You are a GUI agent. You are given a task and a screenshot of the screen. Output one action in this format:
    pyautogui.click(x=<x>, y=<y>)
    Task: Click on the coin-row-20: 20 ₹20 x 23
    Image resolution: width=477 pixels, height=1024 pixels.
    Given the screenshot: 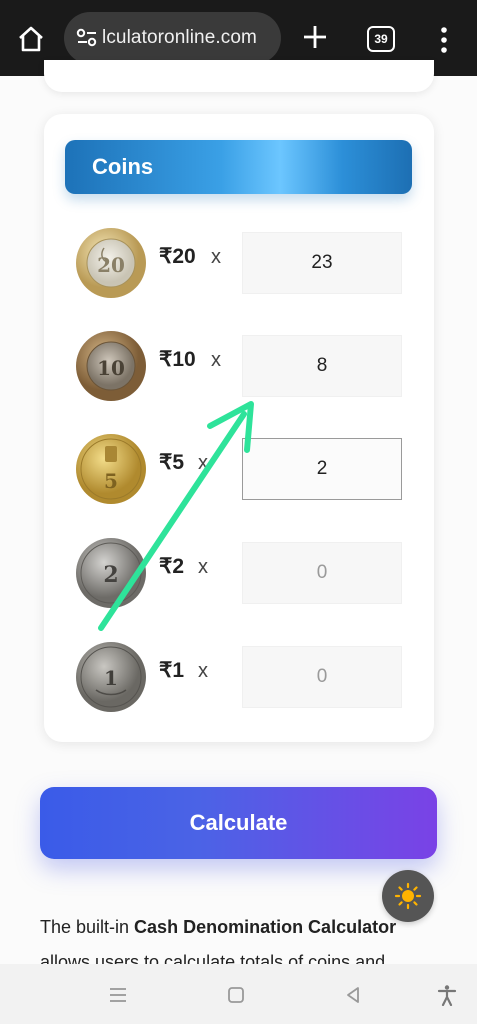 What is the action you would take?
    pyautogui.click(x=239, y=262)
    